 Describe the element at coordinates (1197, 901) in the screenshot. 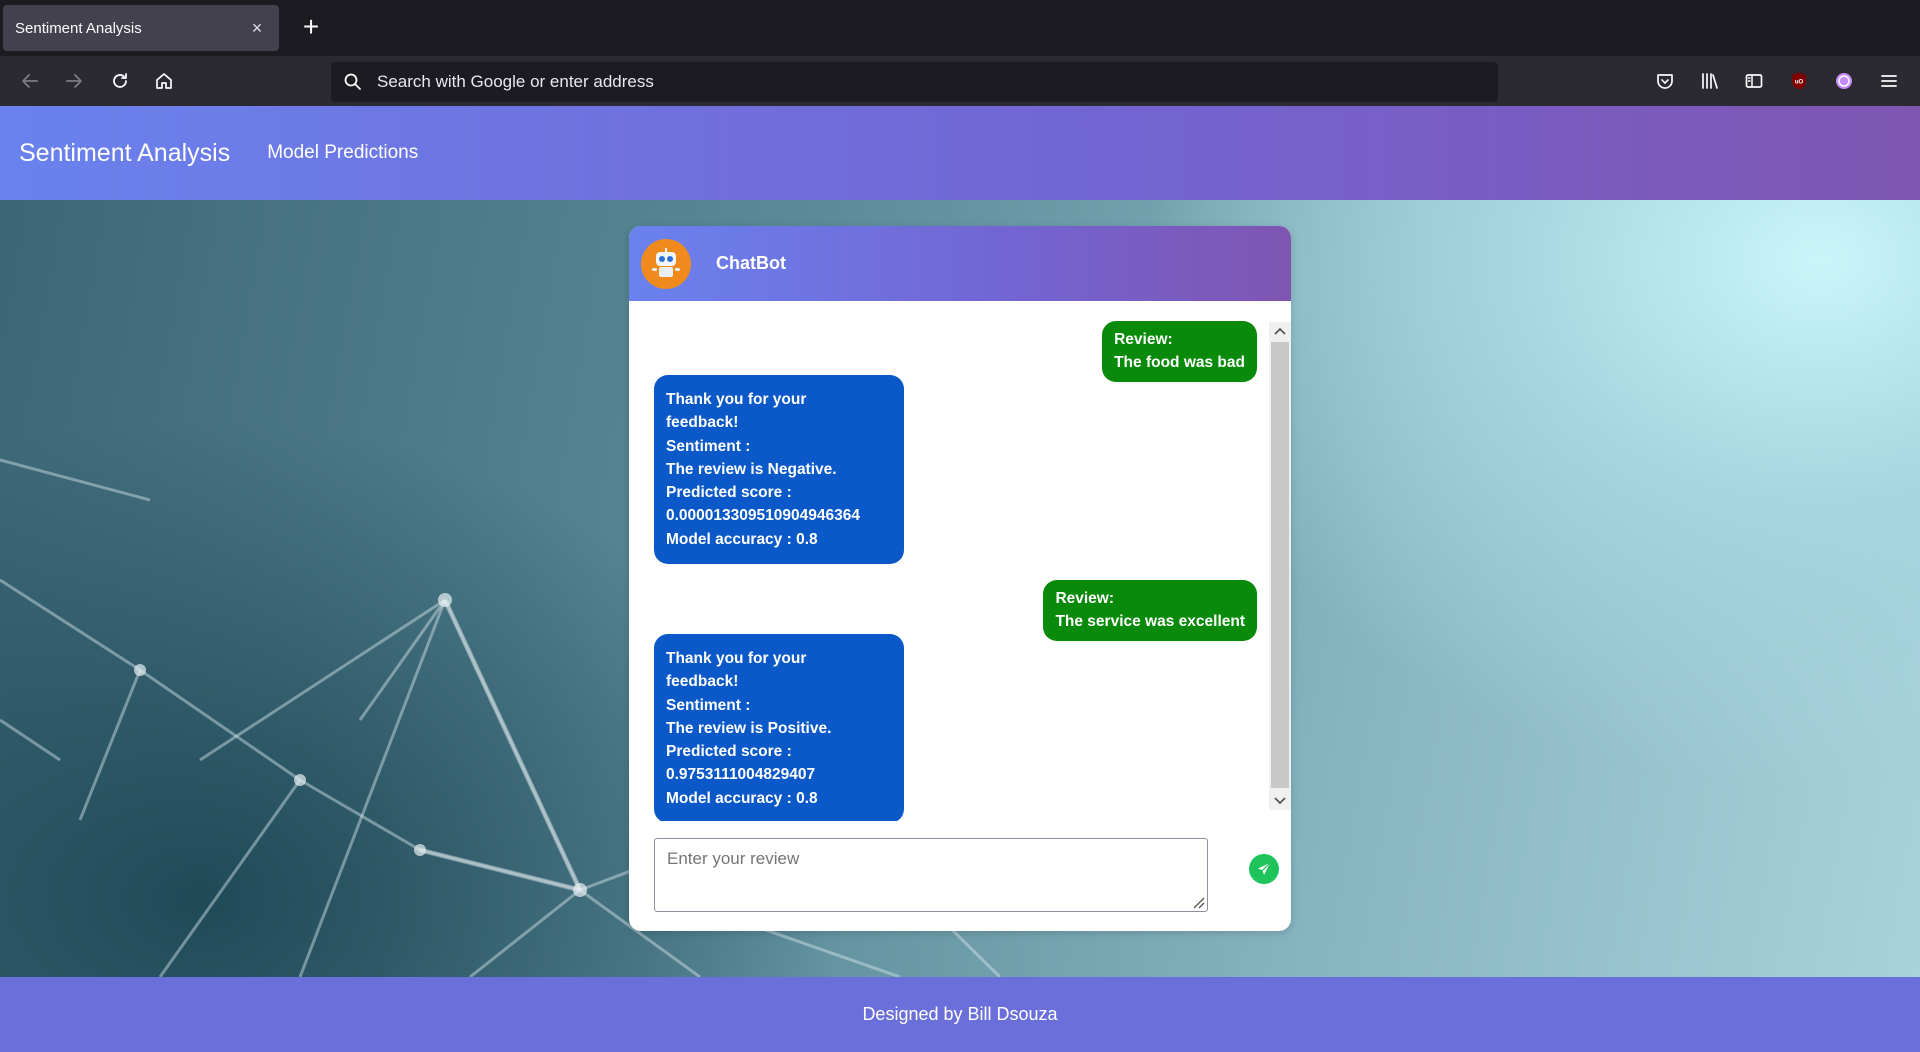

I see `resize-grip-icon` at that location.